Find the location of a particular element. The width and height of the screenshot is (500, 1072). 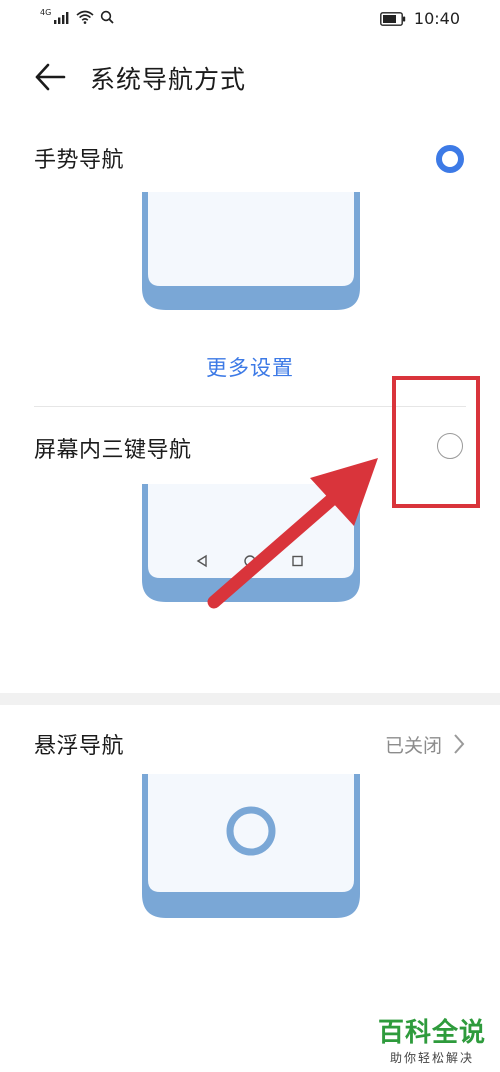

wifi-icon is located at coordinates (85, 17).